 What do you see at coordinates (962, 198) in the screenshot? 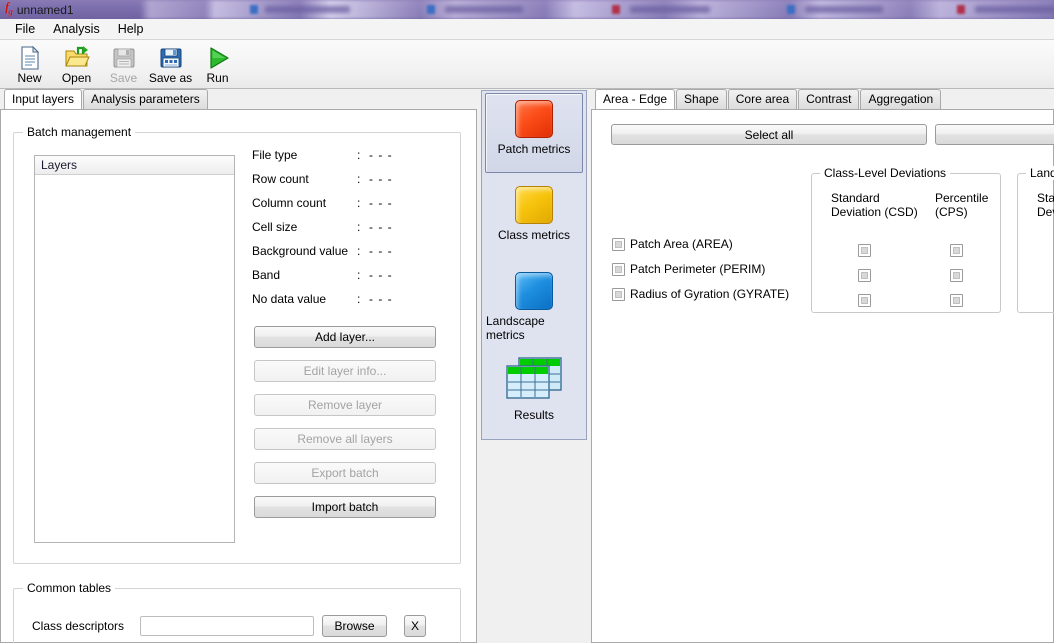
I see `cps-header-line1: Percentile` at bounding box center [962, 198].